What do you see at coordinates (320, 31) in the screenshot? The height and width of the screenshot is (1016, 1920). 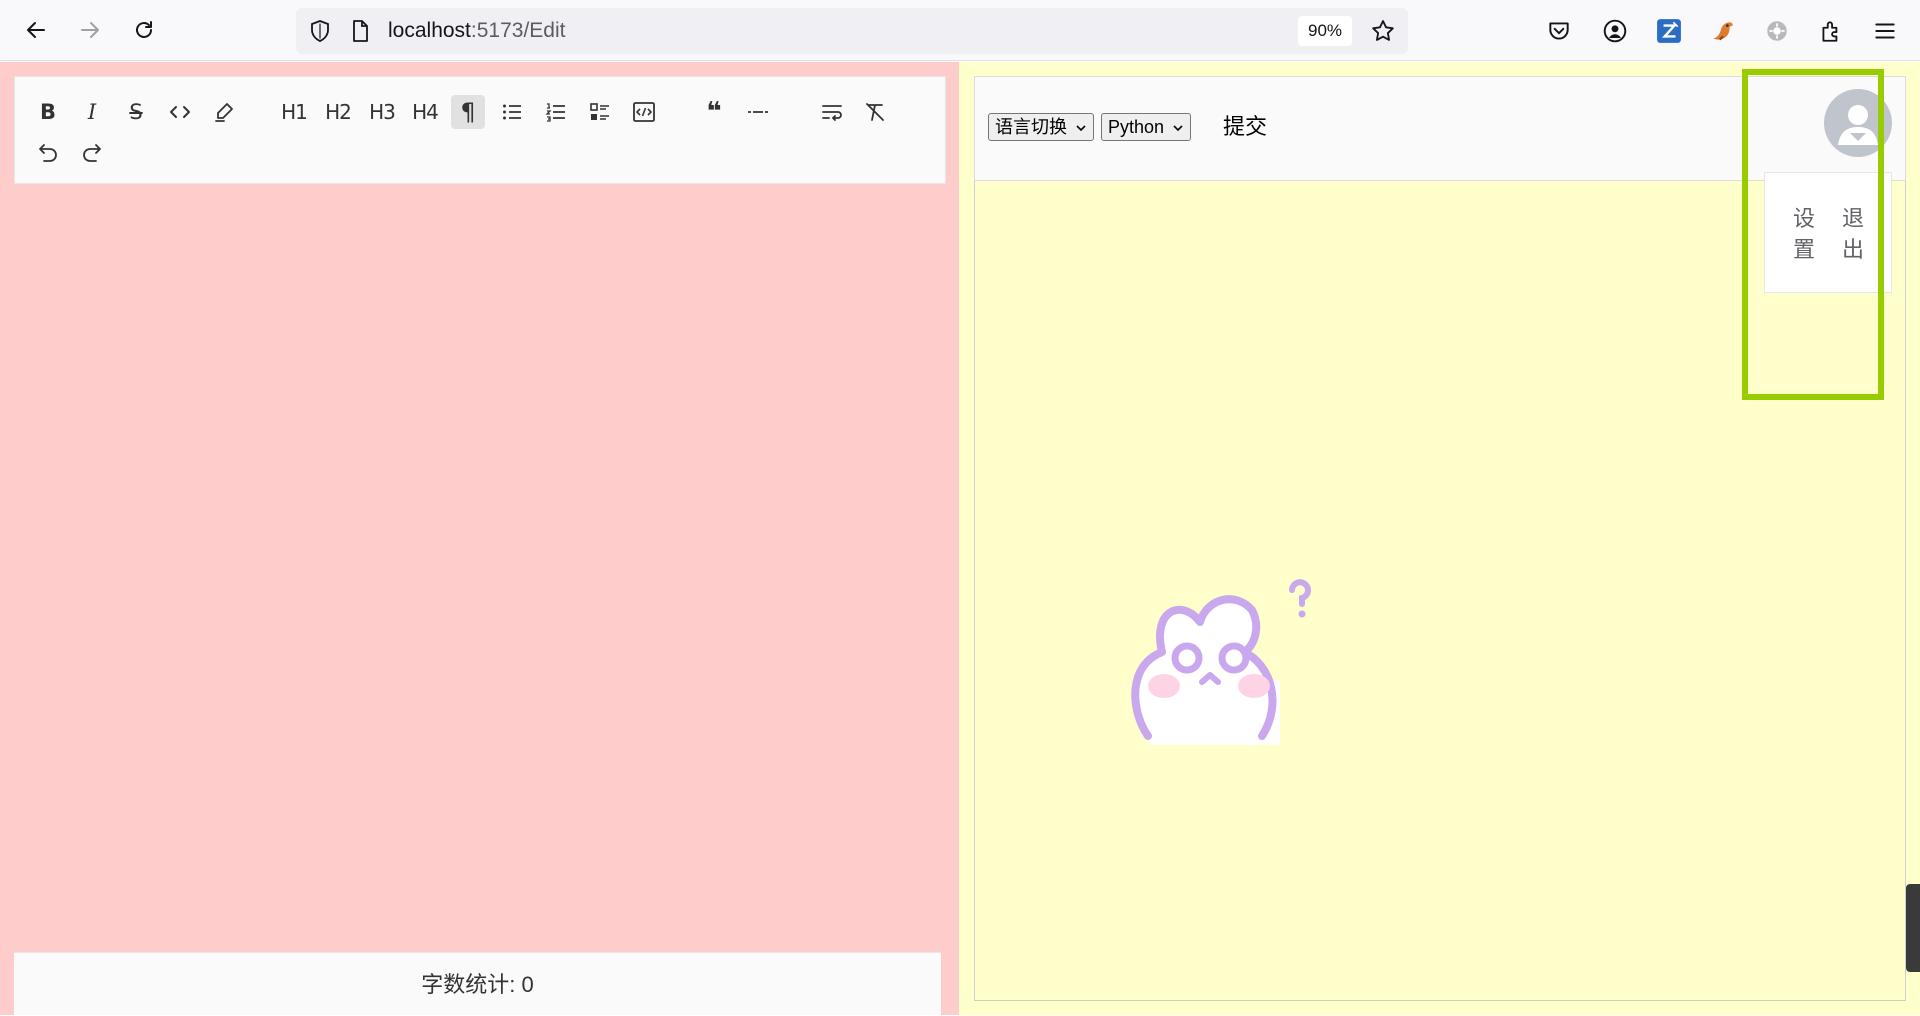 I see `shield-icon` at bounding box center [320, 31].